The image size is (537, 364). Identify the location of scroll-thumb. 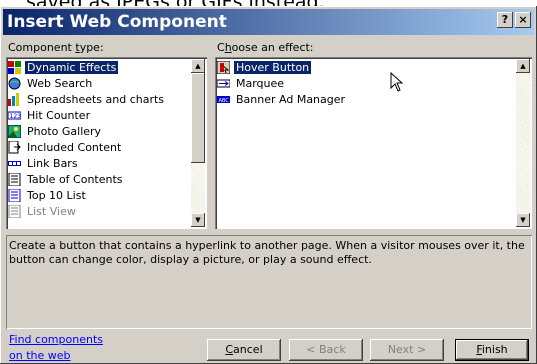
(198, 118).